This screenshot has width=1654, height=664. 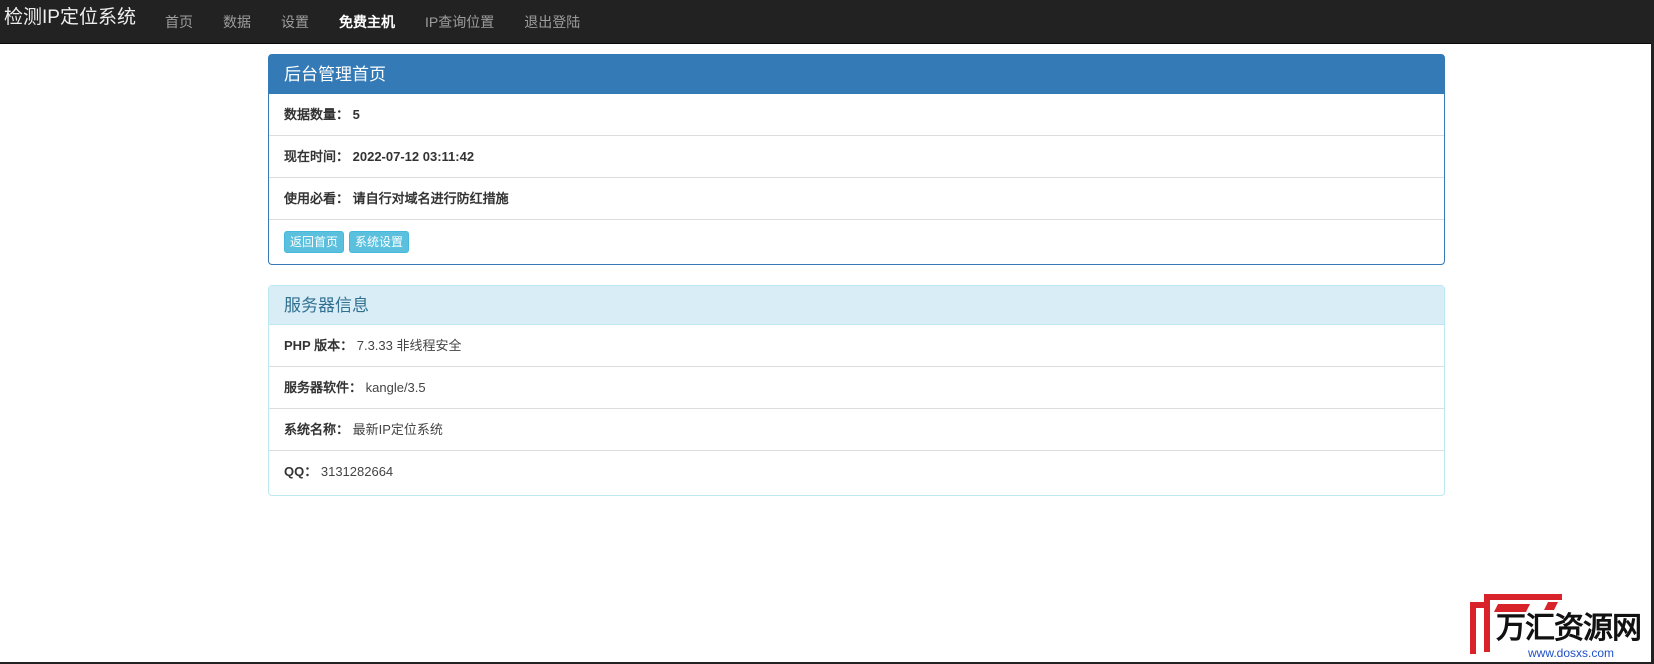 I want to click on server-panel-title: 服务器信息, so click(x=856, y=305).